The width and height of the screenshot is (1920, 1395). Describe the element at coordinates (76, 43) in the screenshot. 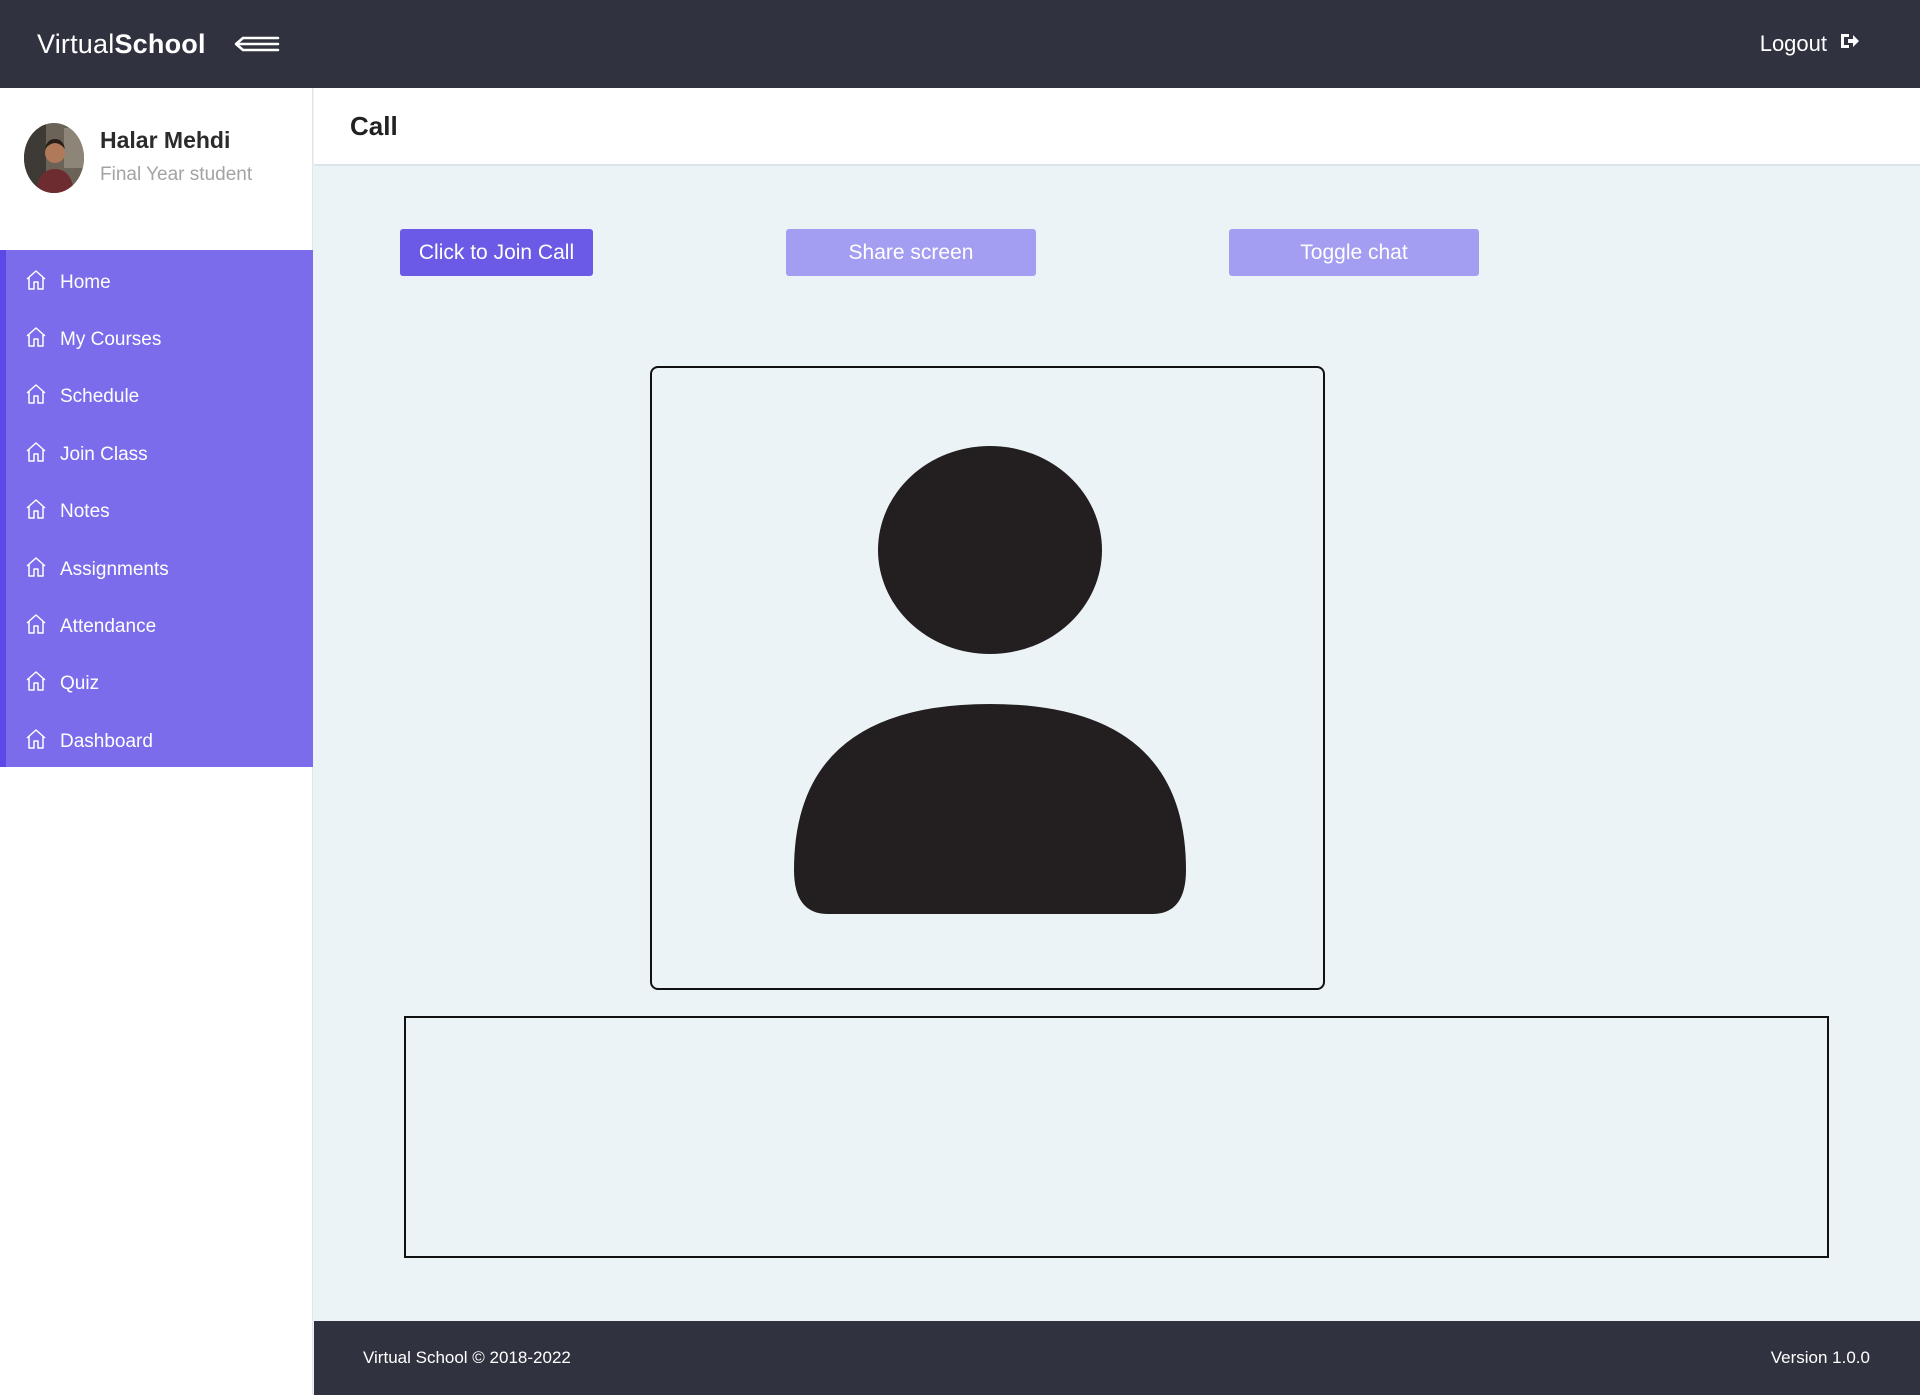

I see `brand-name-light: Virtual` at that location.